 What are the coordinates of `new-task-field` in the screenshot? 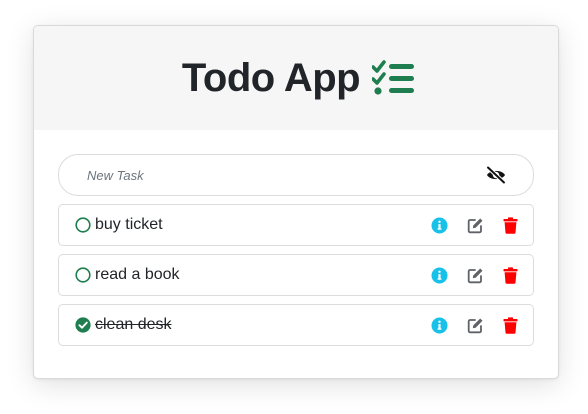 It's located at (296, 175).